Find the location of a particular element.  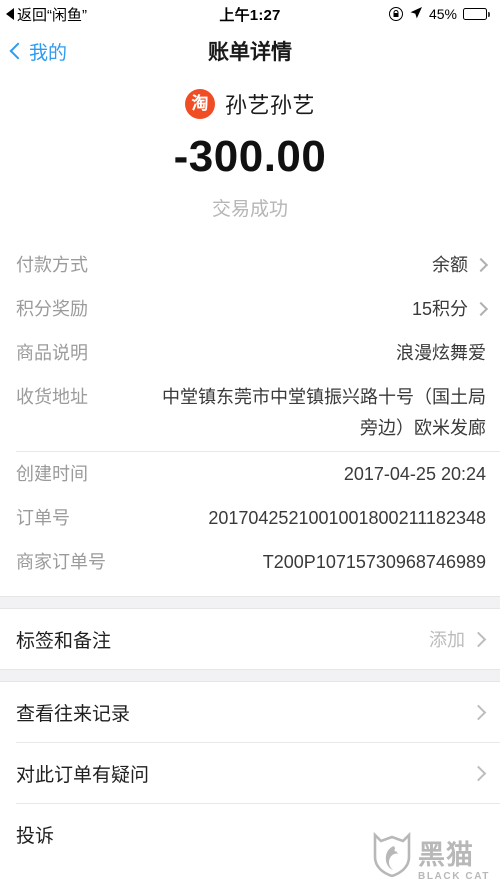

status-bar: 返回“闲鱼” 上午1:27 45% is located at coordinates (250, 14).